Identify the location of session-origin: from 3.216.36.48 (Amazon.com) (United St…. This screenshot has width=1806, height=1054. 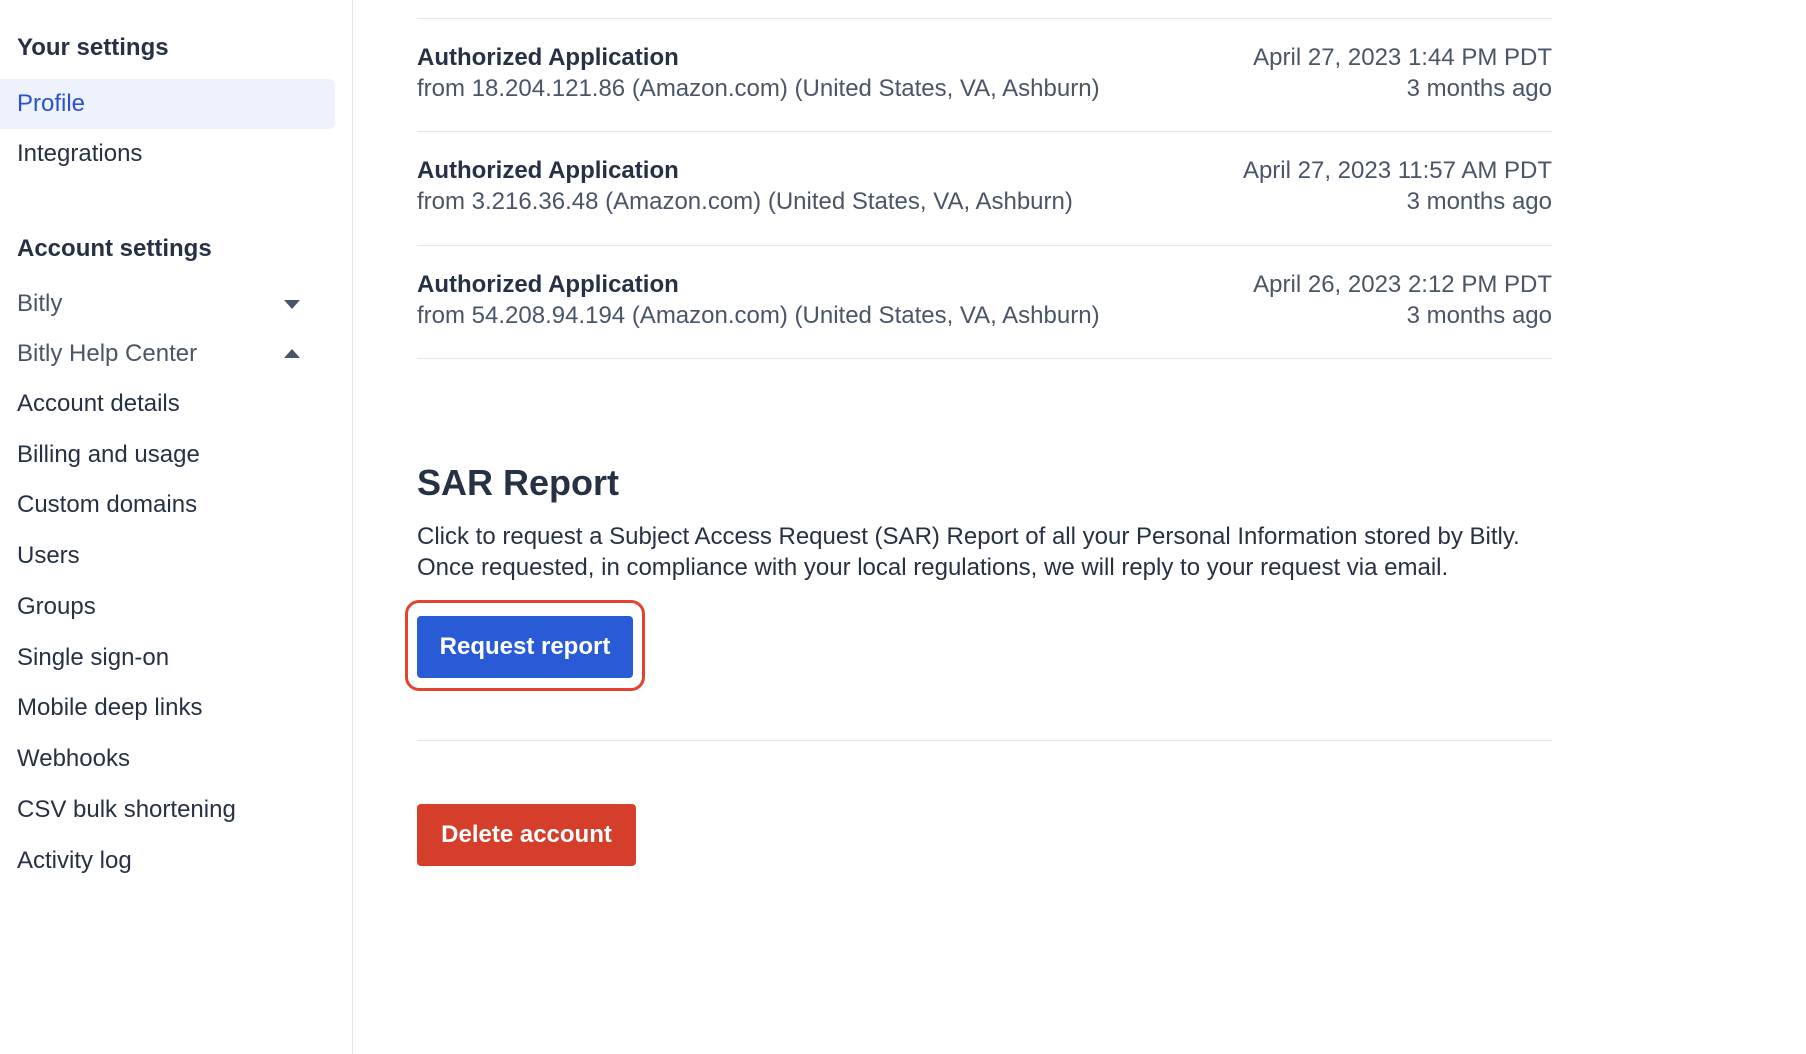
(745, 201).